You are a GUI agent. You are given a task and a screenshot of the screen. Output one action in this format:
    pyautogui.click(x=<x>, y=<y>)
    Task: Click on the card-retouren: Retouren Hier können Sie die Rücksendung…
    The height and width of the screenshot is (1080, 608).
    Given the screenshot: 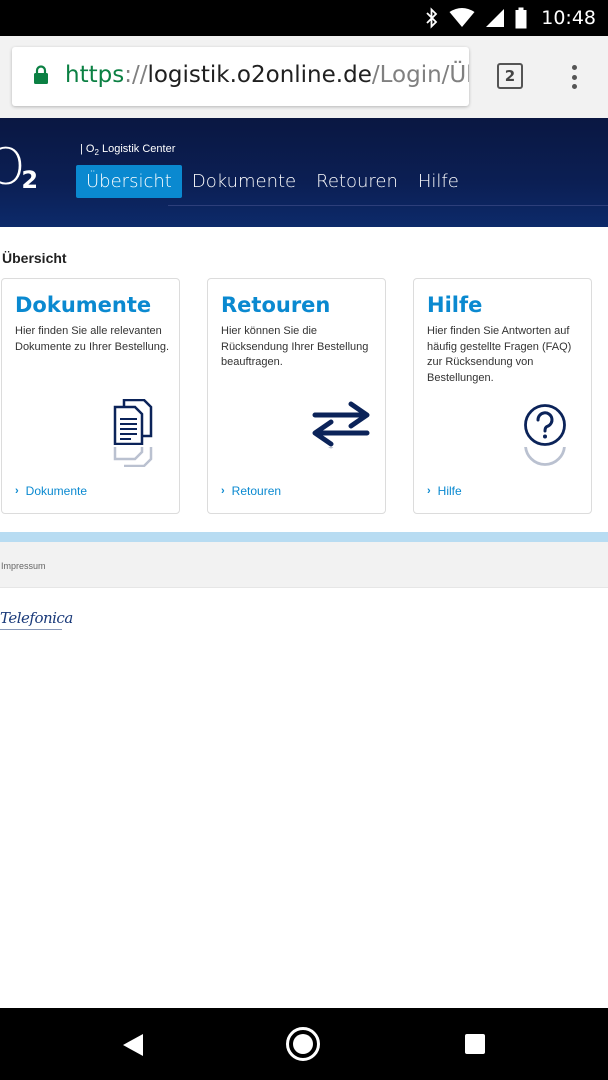 What is the action you would take?
    pyautogui.click(x=296, y=396)
    